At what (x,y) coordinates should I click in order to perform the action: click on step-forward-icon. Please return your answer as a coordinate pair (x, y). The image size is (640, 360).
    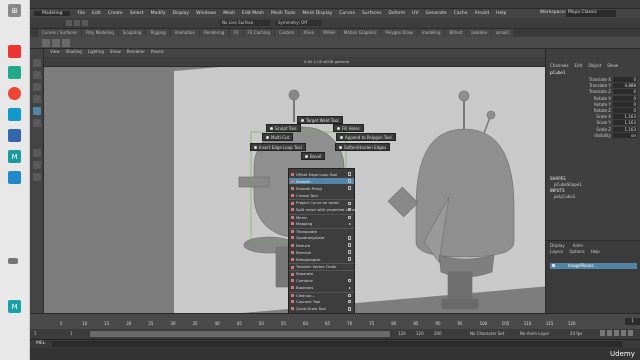
    Looking at the image, I should click on (623, 333).